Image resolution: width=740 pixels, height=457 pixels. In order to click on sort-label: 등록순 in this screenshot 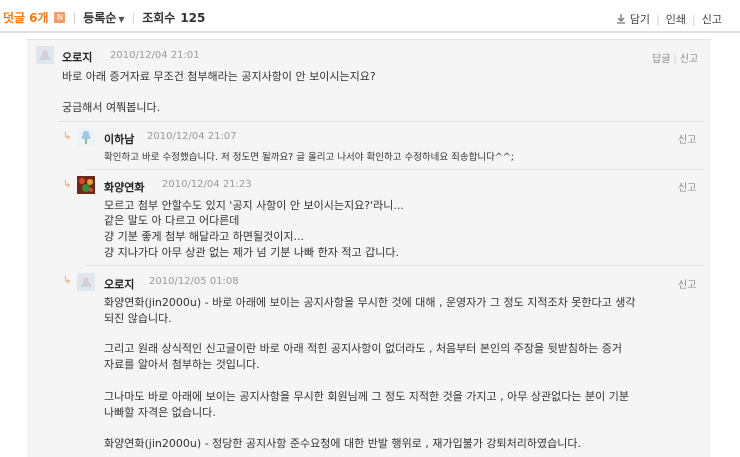, I will do `click(100, 18)`.